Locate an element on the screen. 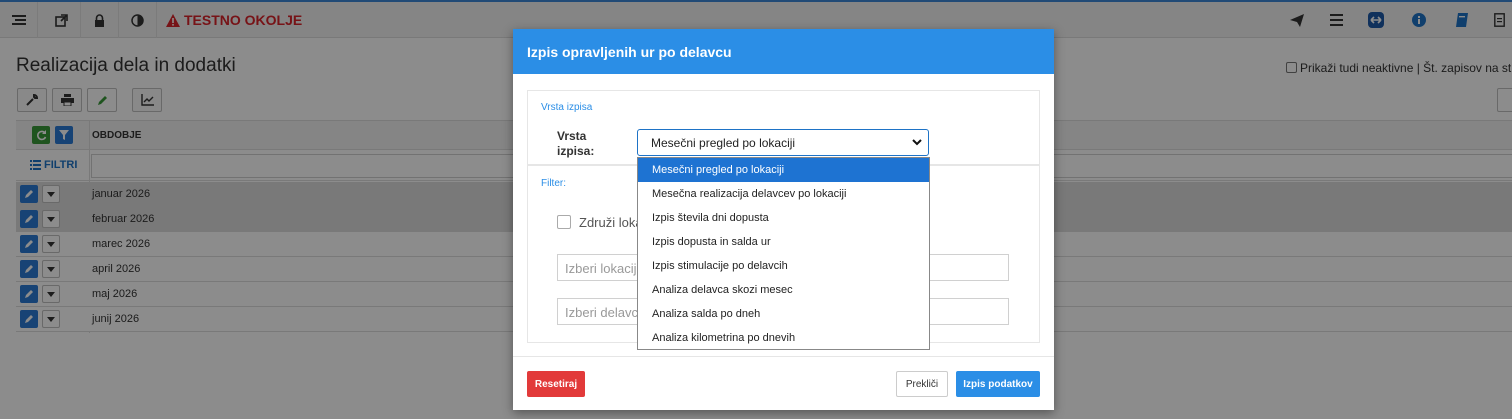 Image resolution: width=1512 pixels, height=419 pixels. print-data-button: Izpis podatkov is located at coordinates (998, 384).